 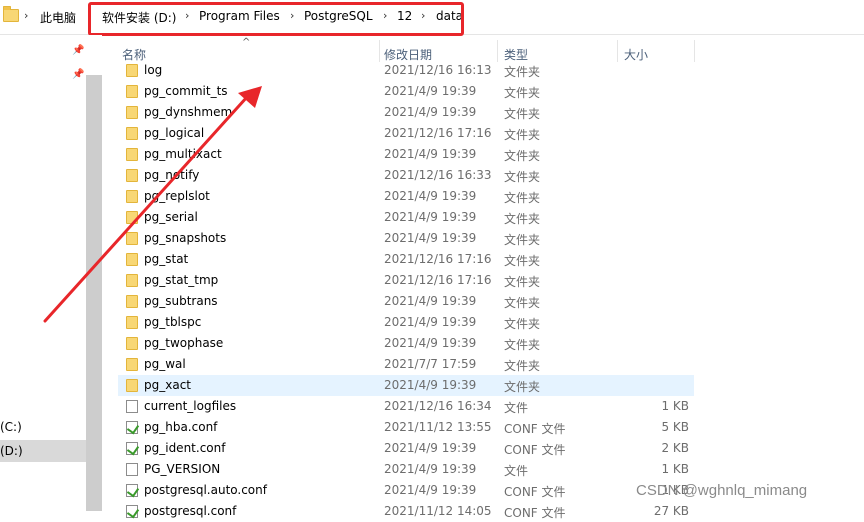 What do you see at coordinates (165, 364) in the screenshot?
I see `file-name: pg_wal` at bounding box center [165, 364].